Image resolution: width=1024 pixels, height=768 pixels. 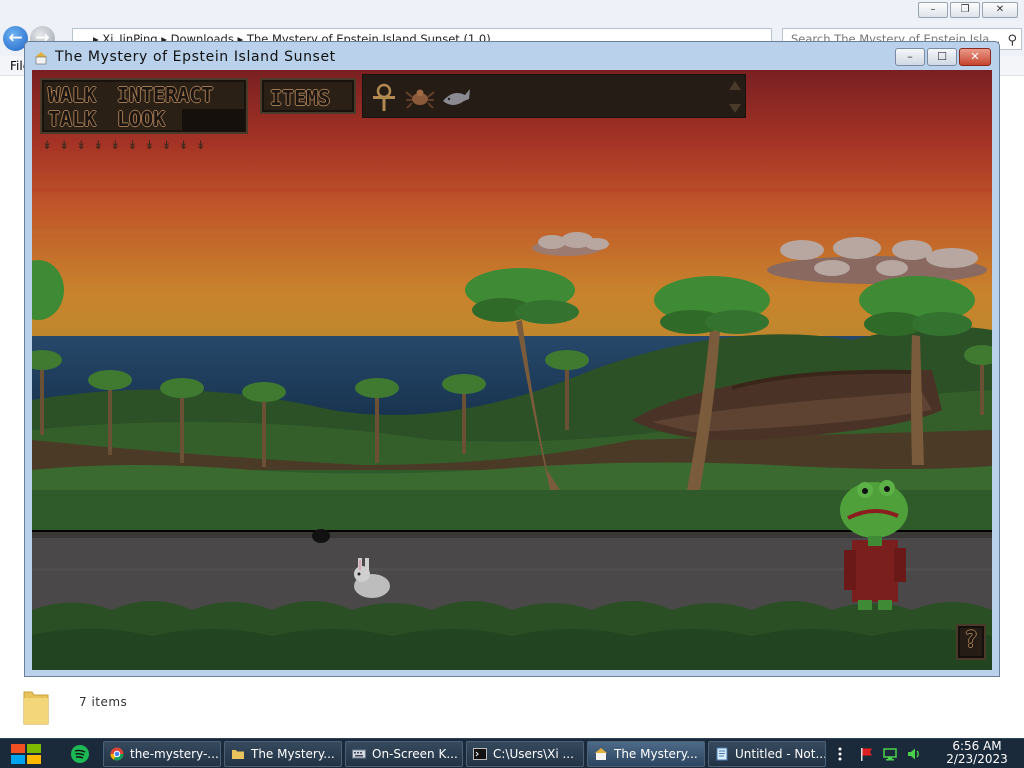 What do you see at coordinates (72, 95) in the screenshot?
I see `verb-walk: WALK` at bounding box center [72, 95].